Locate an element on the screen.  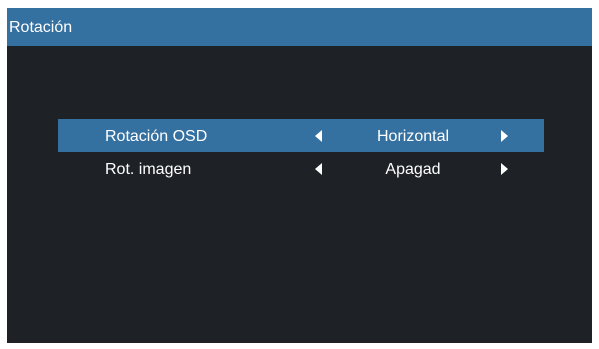
menu-item-label: Rotación OSD is located at coordinates (156, 136).